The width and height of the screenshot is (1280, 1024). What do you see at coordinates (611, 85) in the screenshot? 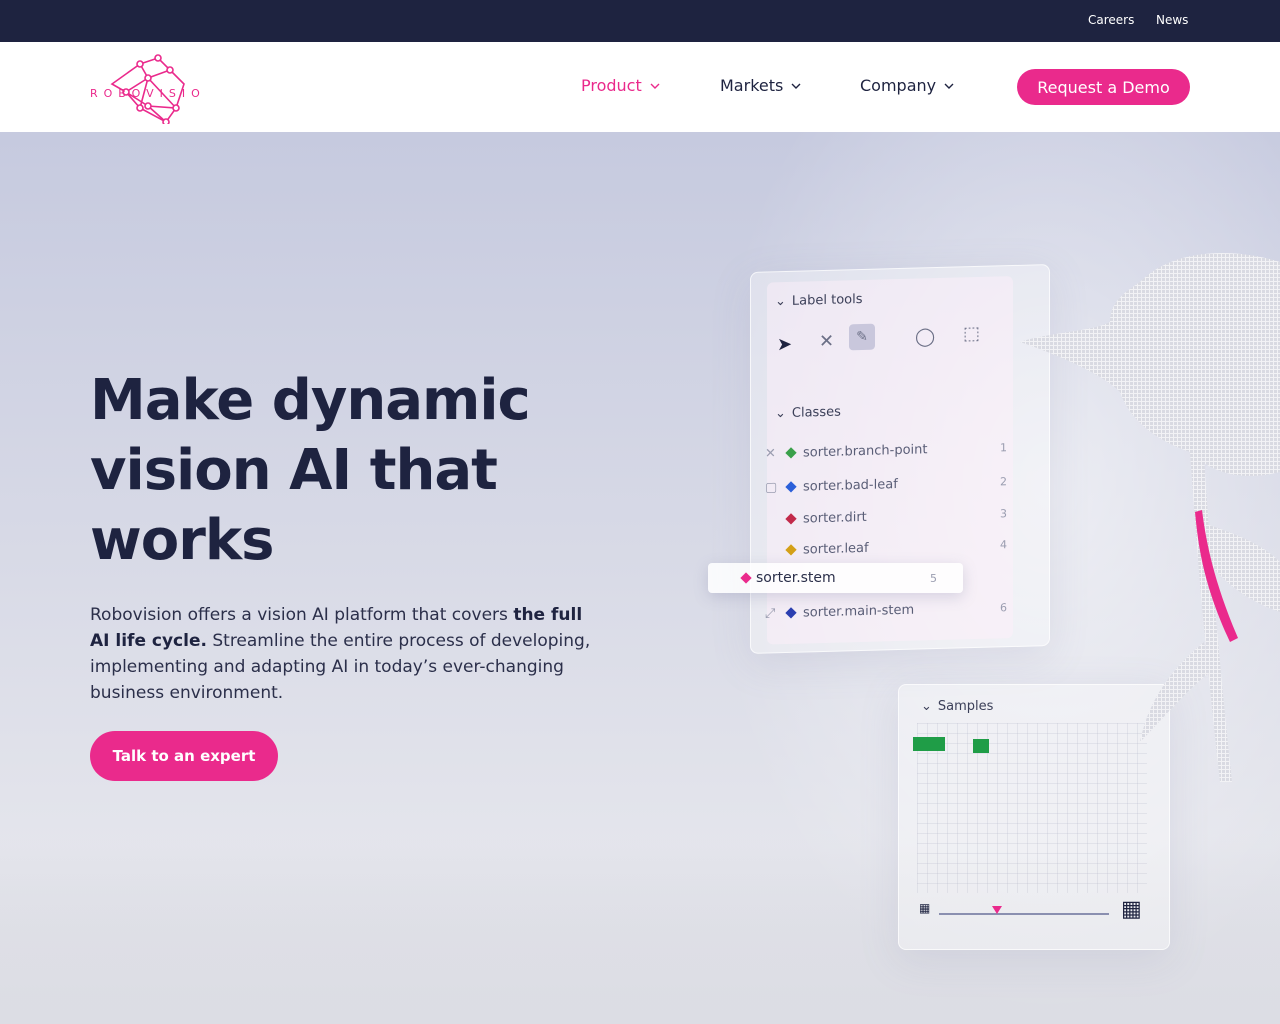
I see `nav-product-label: Product` at bounding box center [611, 85].